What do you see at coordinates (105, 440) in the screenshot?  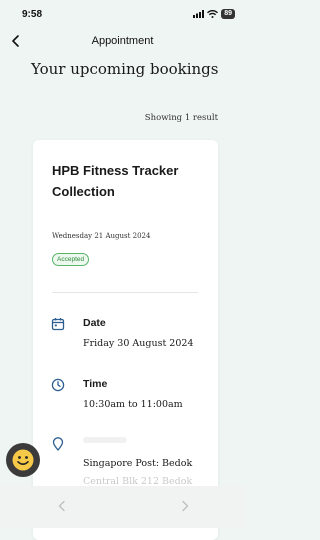 I see `location-label-placeholder` at bounding box center [105, 440].